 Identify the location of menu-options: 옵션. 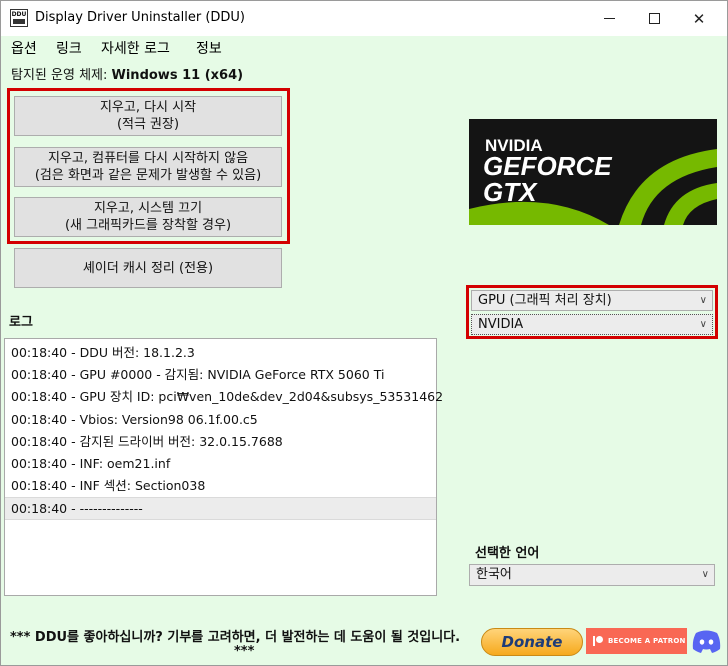
(24, 48).